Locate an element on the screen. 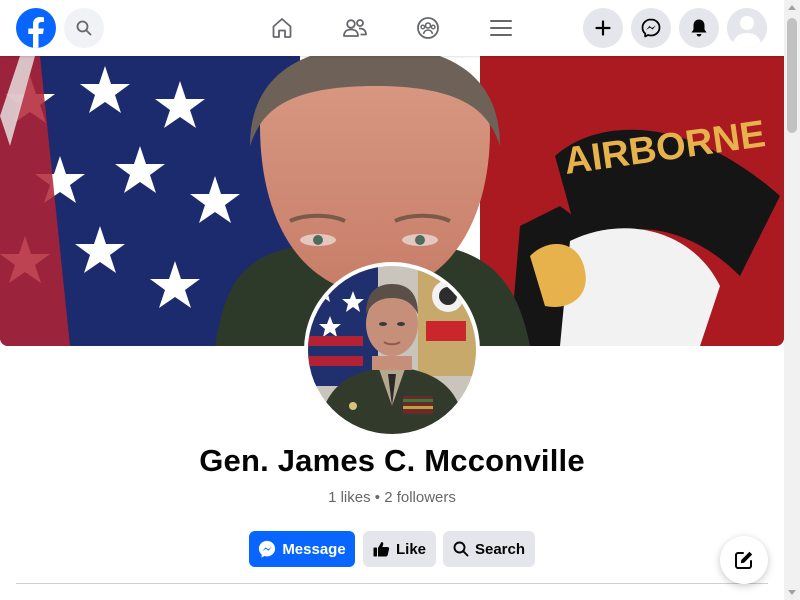 The image size is (800, 600). section-divider is located at coordinates (392, 583).